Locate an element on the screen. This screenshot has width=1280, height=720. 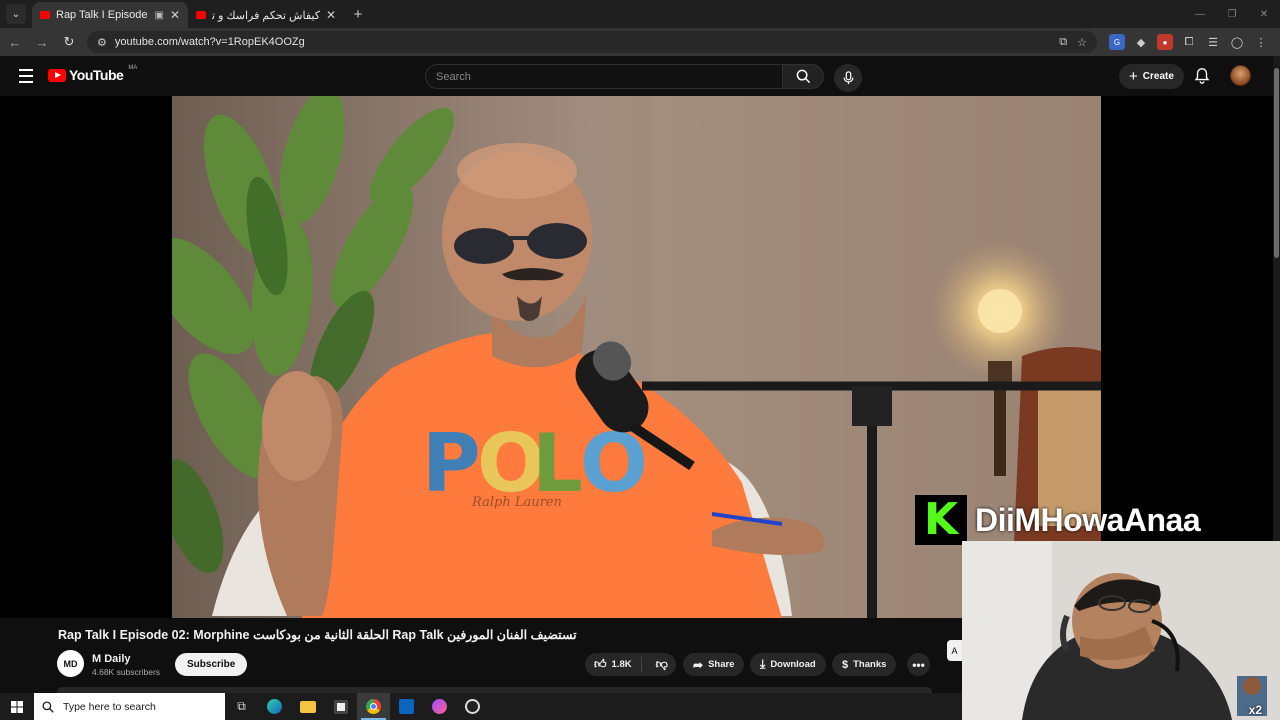
red-extension-icon: ● is located at coordinates (1165, 42).